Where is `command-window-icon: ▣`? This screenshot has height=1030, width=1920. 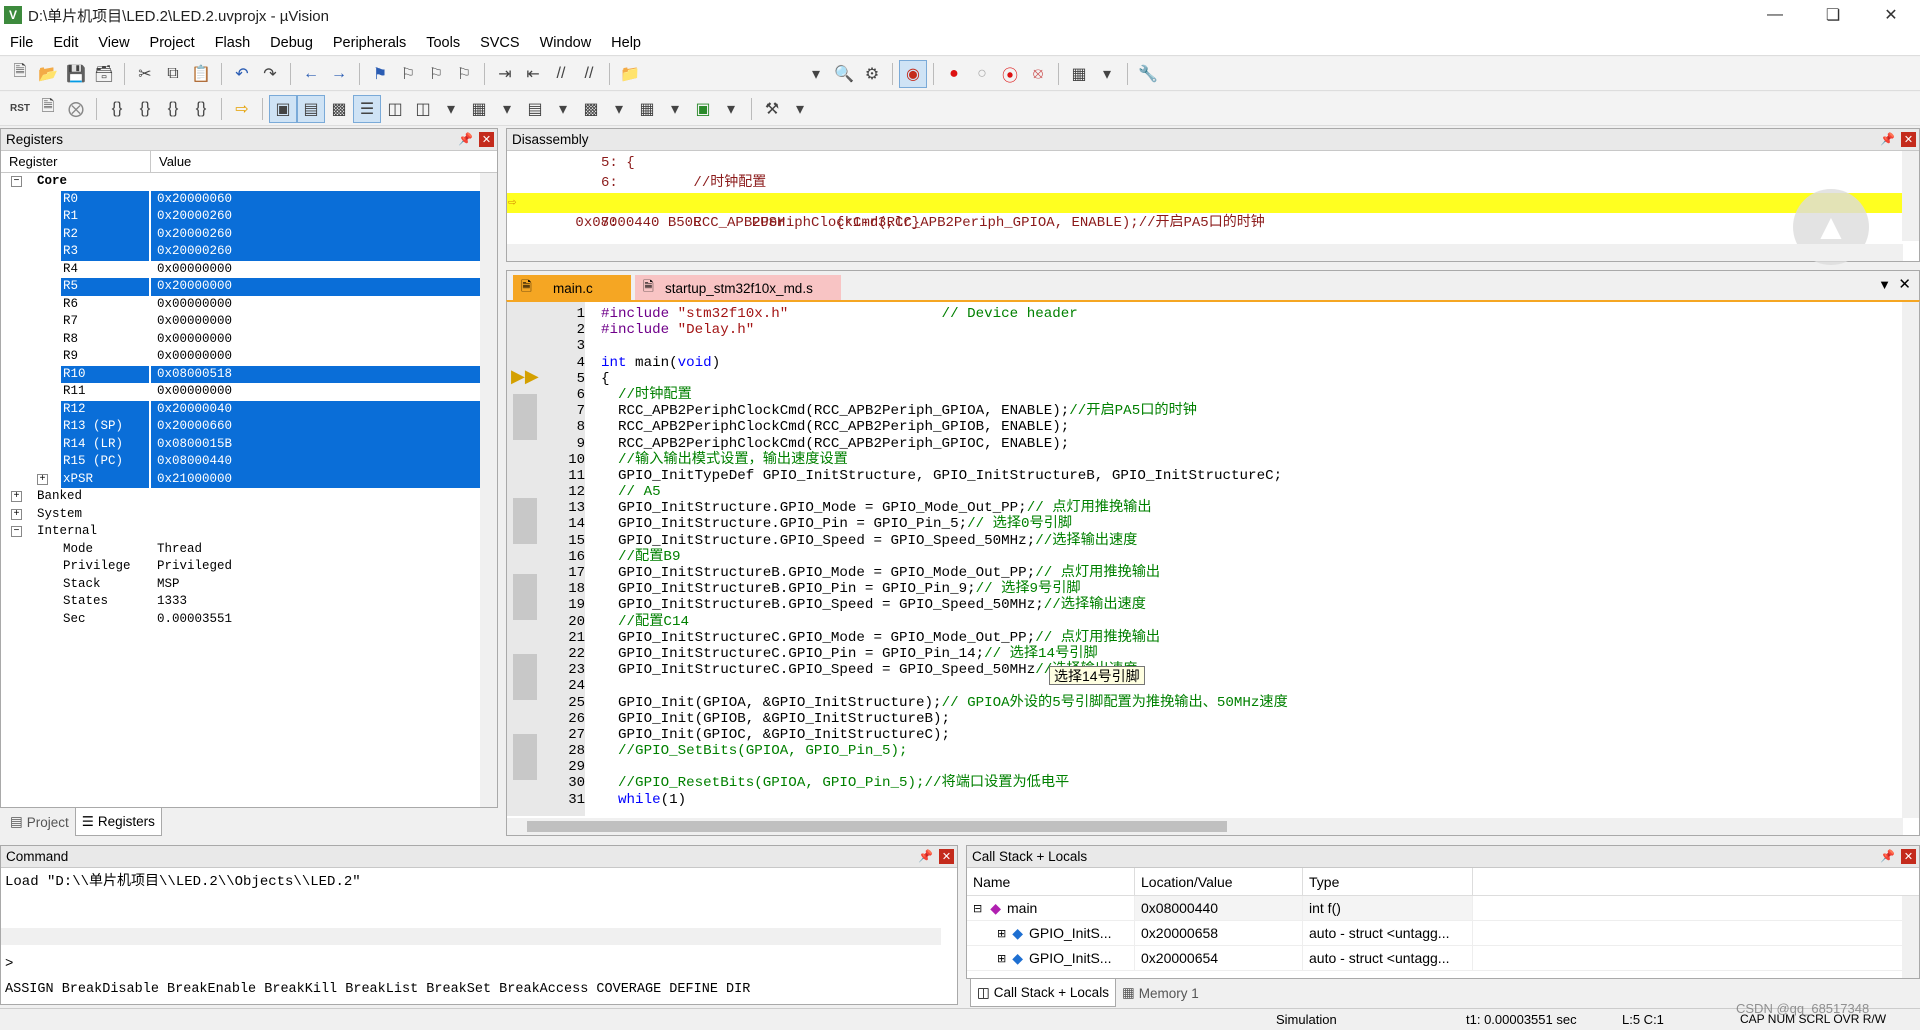 command-window-icon: ▣ is located at coordinates (283, 108).